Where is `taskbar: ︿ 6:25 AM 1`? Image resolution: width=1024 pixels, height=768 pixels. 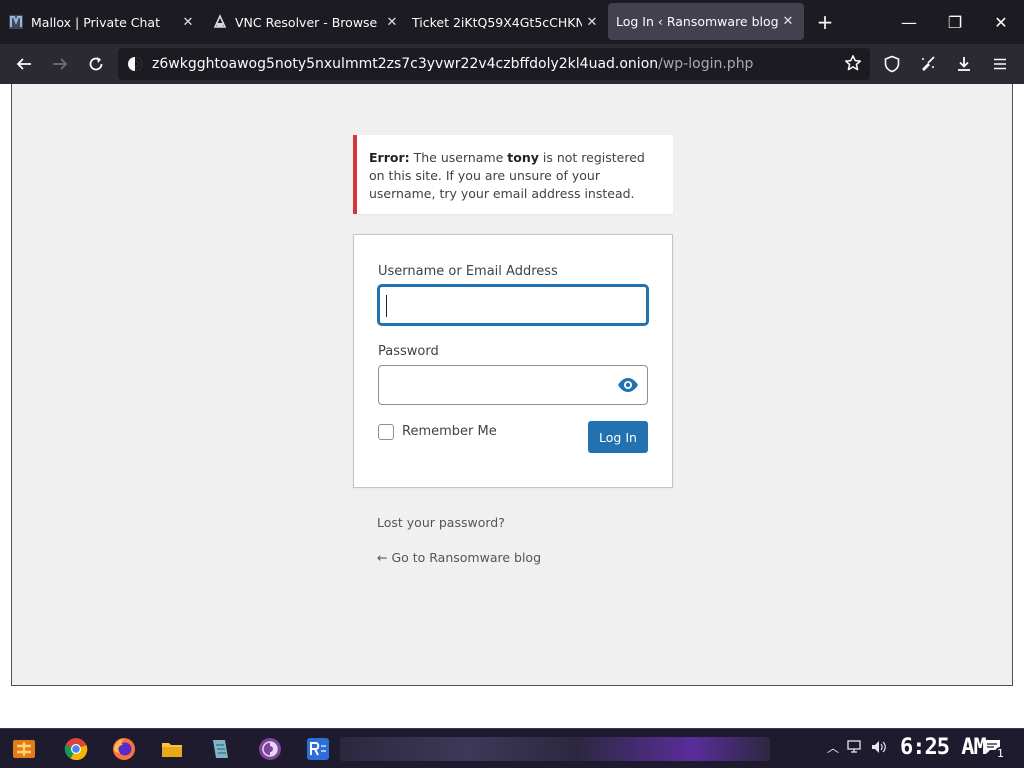 taskbar: ︿ 6:25 AM 1 is located at coordinates (512, 748).